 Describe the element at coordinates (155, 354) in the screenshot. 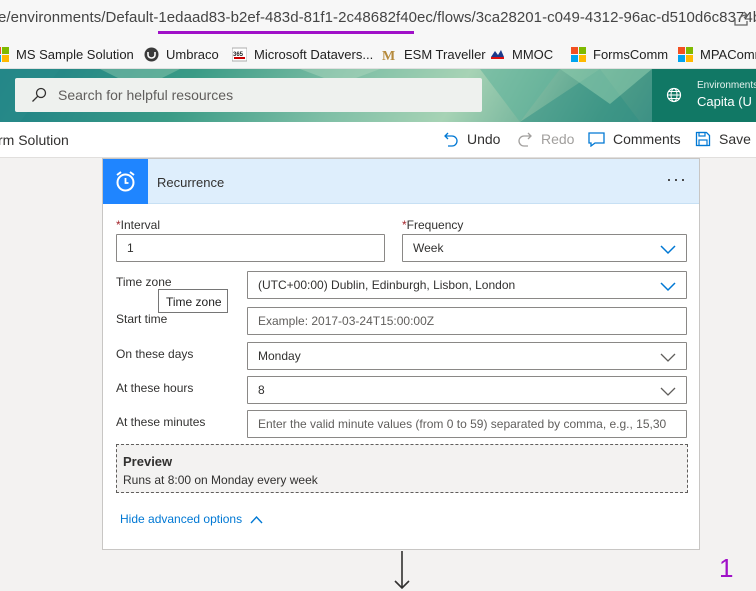

I see `days-label: On these days` at that location.